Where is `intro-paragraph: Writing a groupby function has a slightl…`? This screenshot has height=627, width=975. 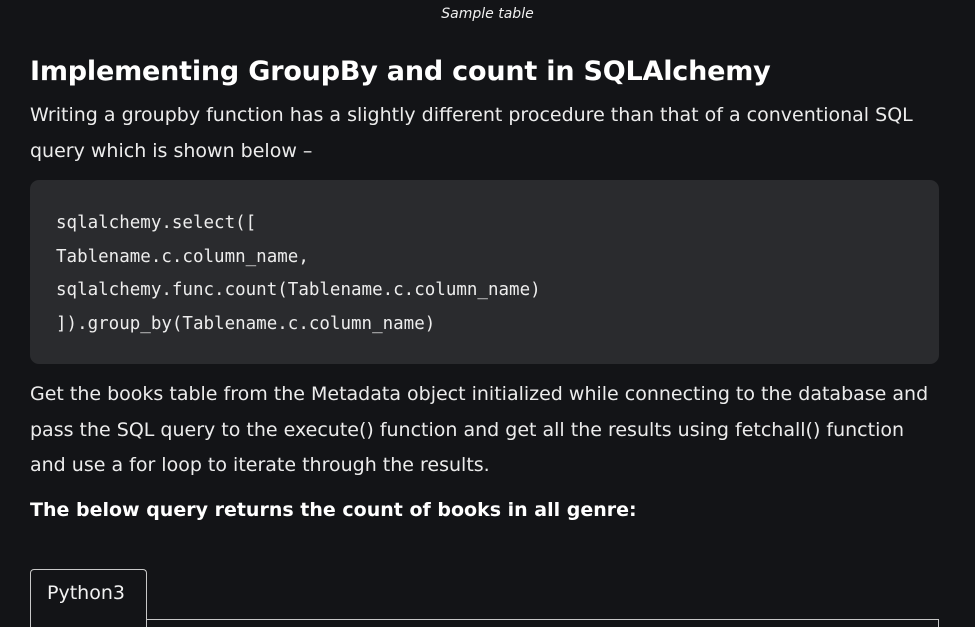 intro-paragraph: Writing a groupby function has a slightl… is located at coordinates (471, 133).